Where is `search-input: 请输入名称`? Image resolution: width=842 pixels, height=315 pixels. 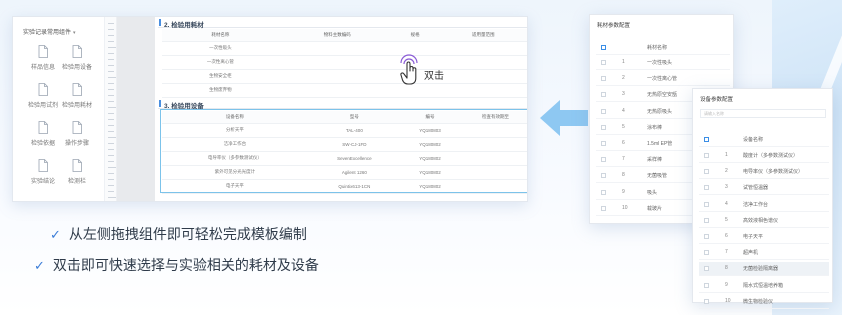 search-input: 请输入名称 is located at coordinates (763, 113).